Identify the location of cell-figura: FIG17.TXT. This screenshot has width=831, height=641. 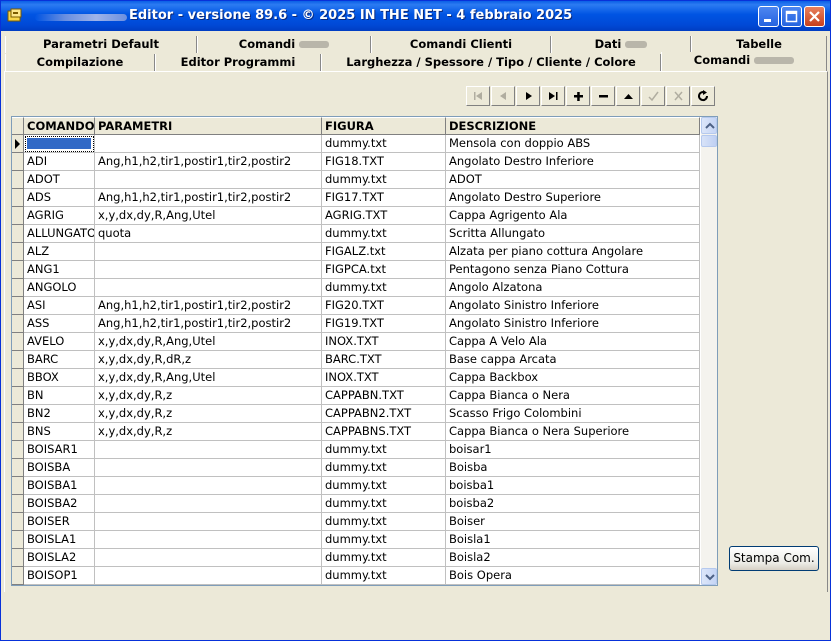
(384, 198).